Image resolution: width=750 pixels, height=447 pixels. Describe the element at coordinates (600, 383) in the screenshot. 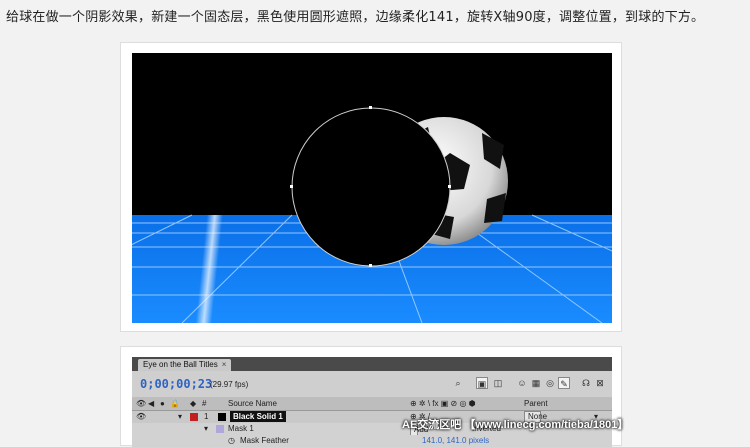

I see `auto-keyframe-icon: ⊠` at that location.